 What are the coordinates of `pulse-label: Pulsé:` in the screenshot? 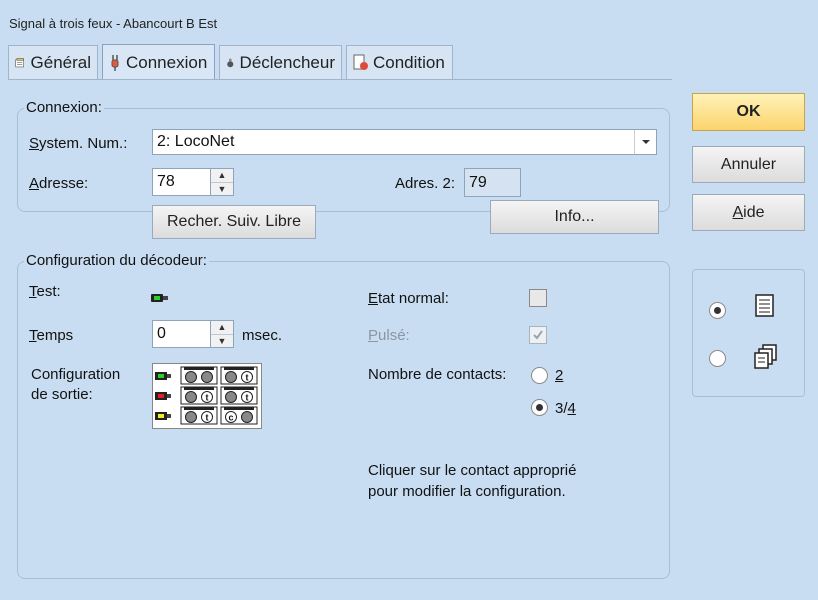 It's located at (389, 335).